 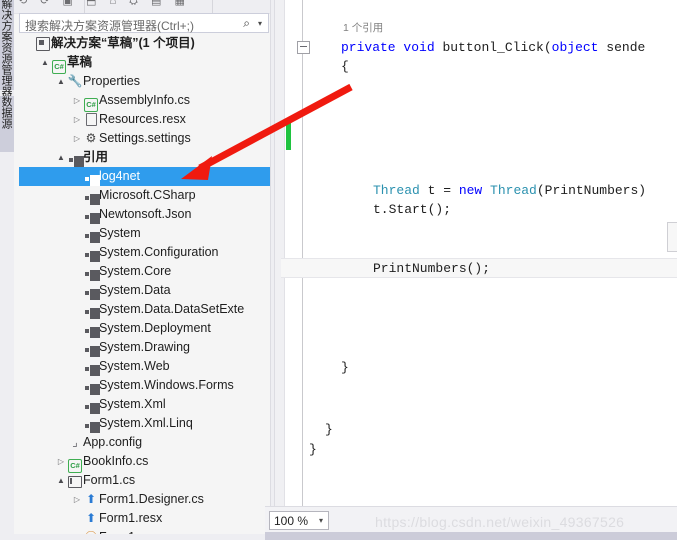 What do you see at coordinates (144, 290) in the screenshot?
I see `tree-item: System.Data` at bounding box center [144, 290].